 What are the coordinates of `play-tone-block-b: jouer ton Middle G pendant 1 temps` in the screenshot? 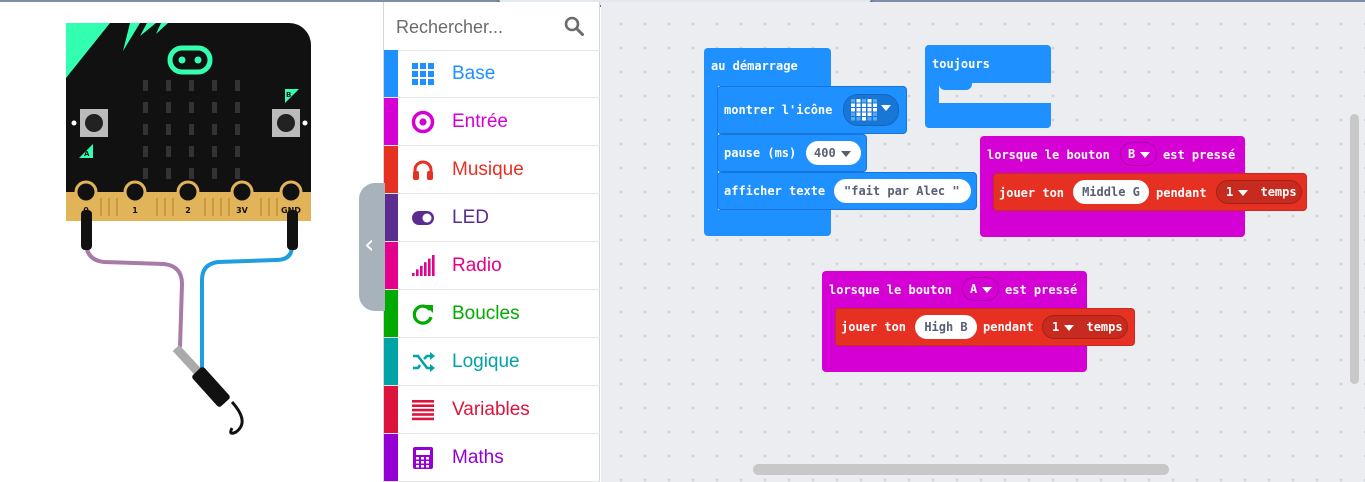 It's located at (1150, 192).